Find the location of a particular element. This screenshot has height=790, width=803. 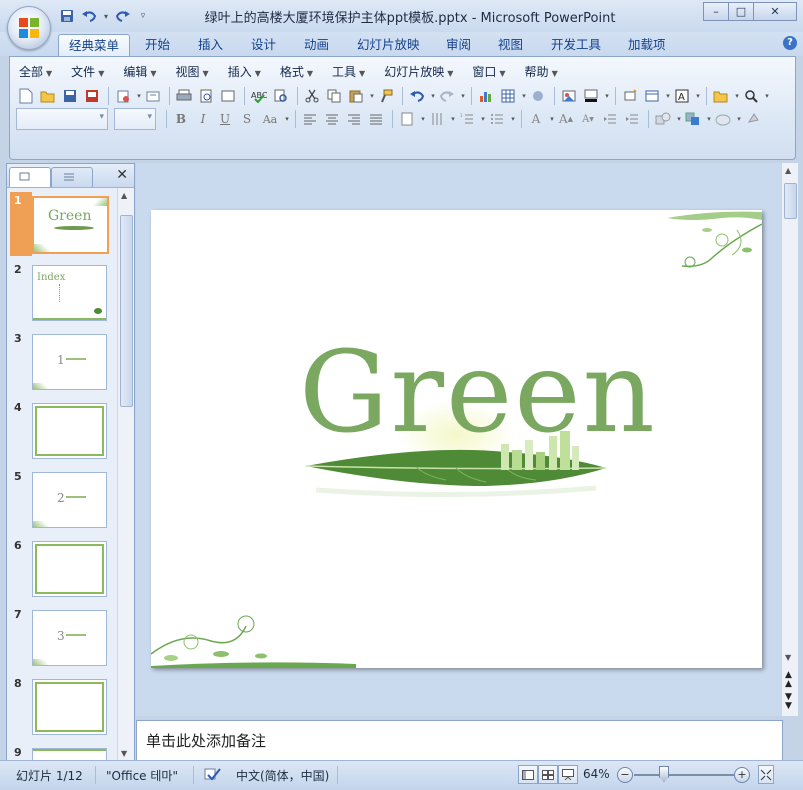

insert-table-icon is located at coordinates (508, 96).